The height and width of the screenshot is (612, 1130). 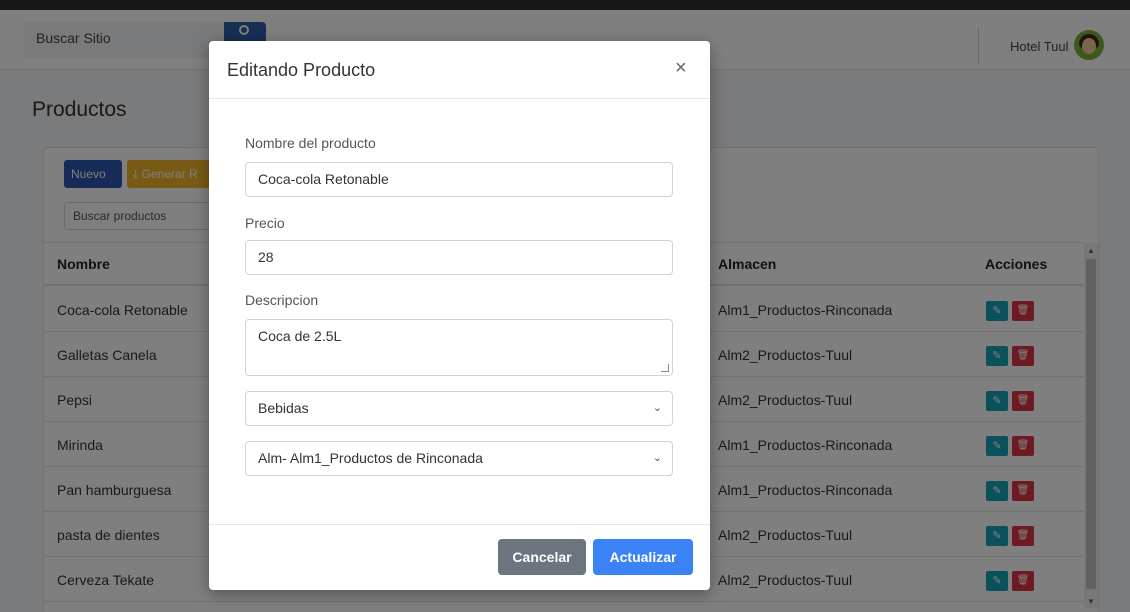 What do you see at coordinates (300, 336) in the screenshot?
I see `description-value: Coca de 2.5L` at bounding box center [300, 336].